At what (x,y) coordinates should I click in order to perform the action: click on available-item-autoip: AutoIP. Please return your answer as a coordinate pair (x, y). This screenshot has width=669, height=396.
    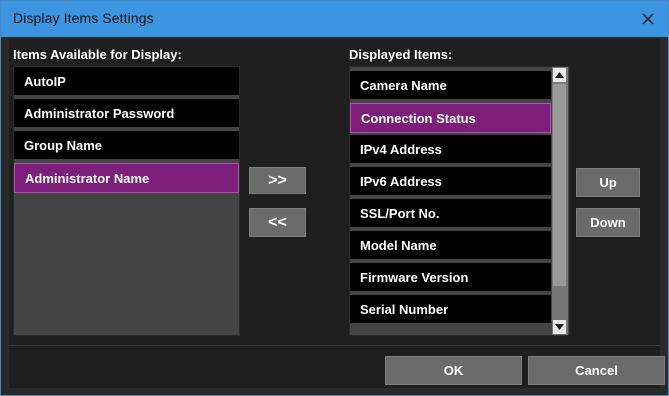
    Looking at the image, I should click on (126, 82).